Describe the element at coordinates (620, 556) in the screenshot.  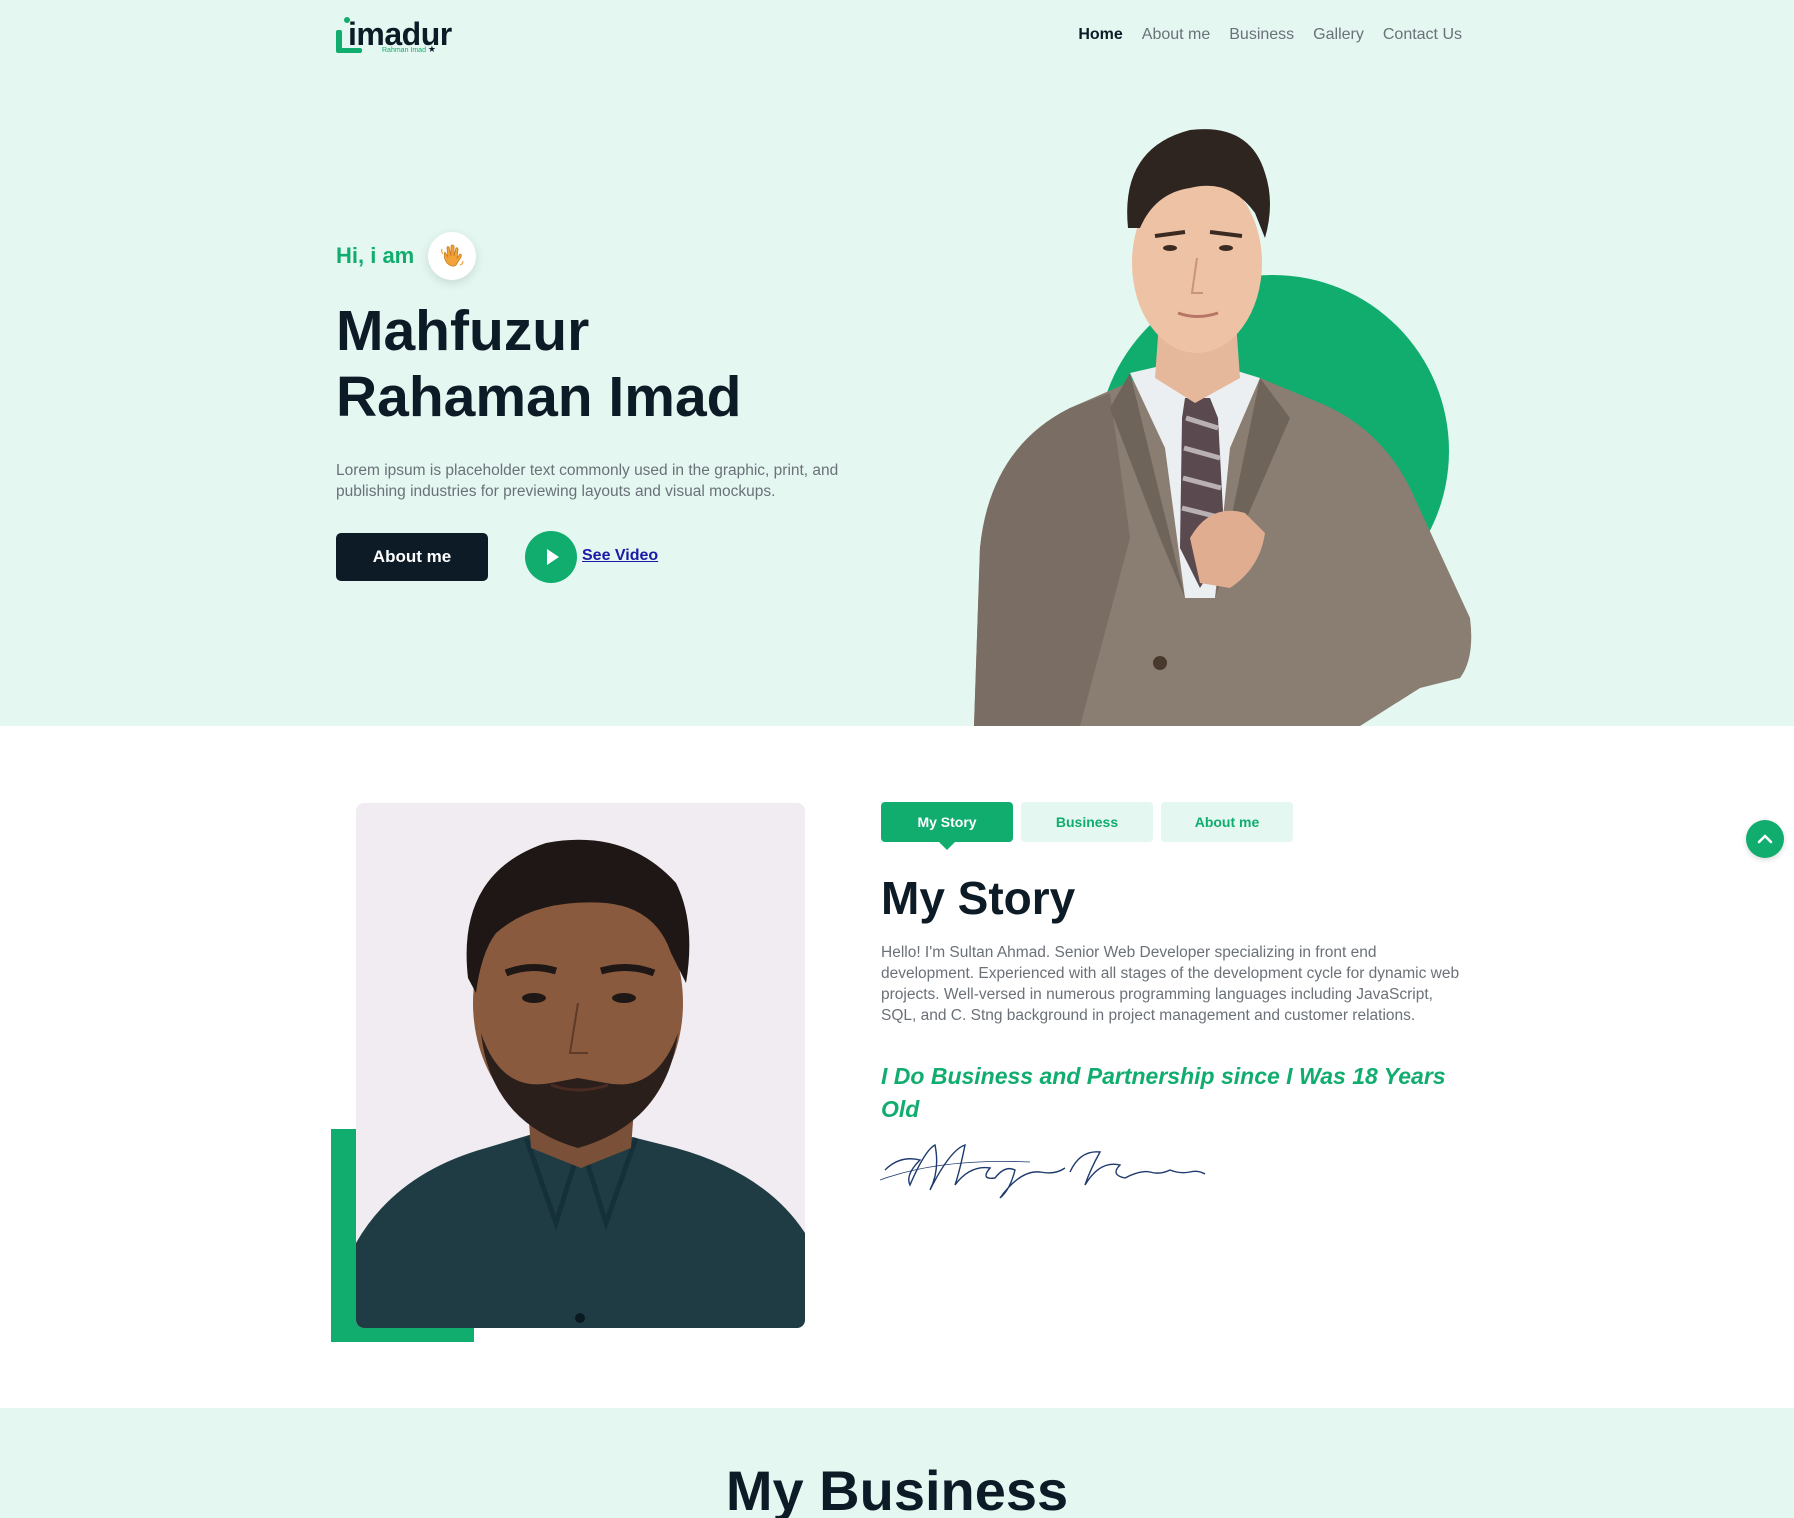
I see `see-video-link: See Video` at that location.